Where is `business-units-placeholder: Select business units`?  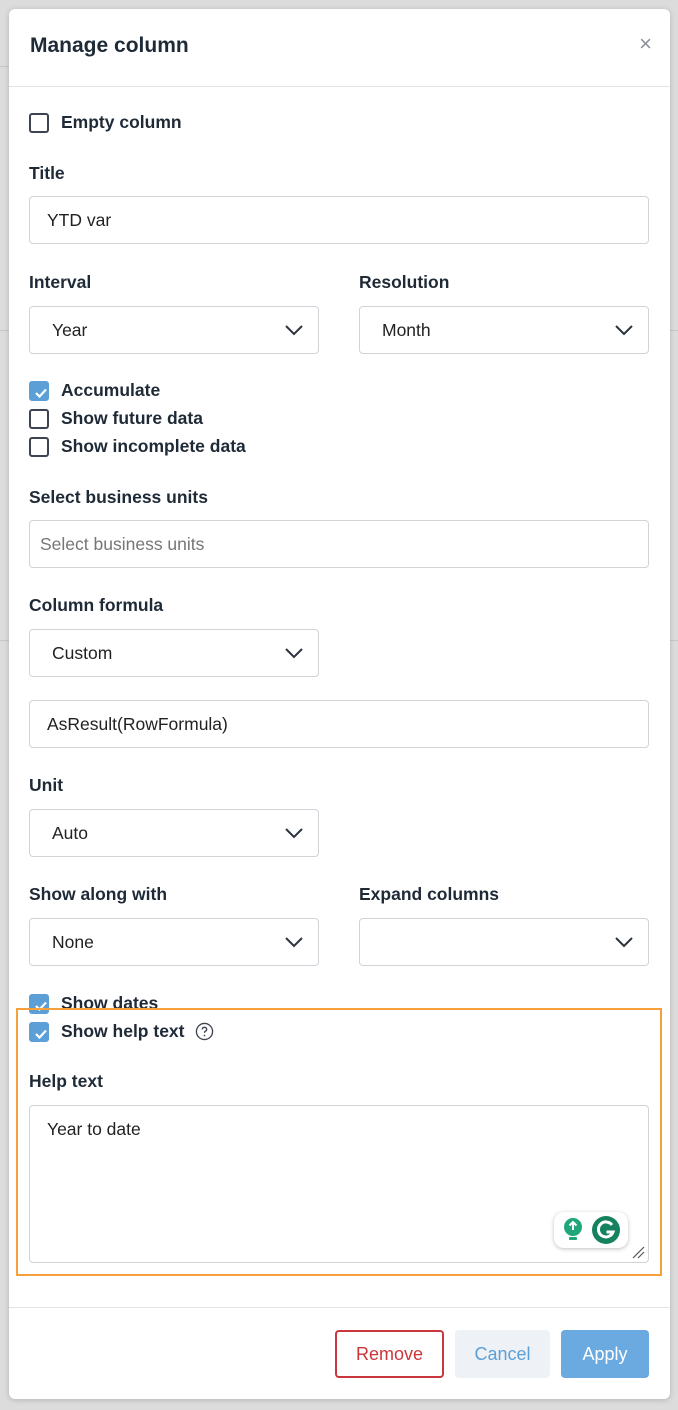
business-units-placeholder: Select business units is located at coordinates (122, 543).